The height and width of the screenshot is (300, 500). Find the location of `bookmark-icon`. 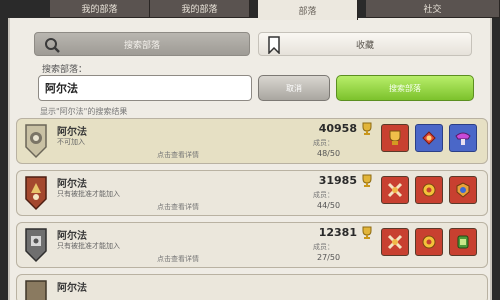

bookmark-icon is located at coordinates (274, 45).